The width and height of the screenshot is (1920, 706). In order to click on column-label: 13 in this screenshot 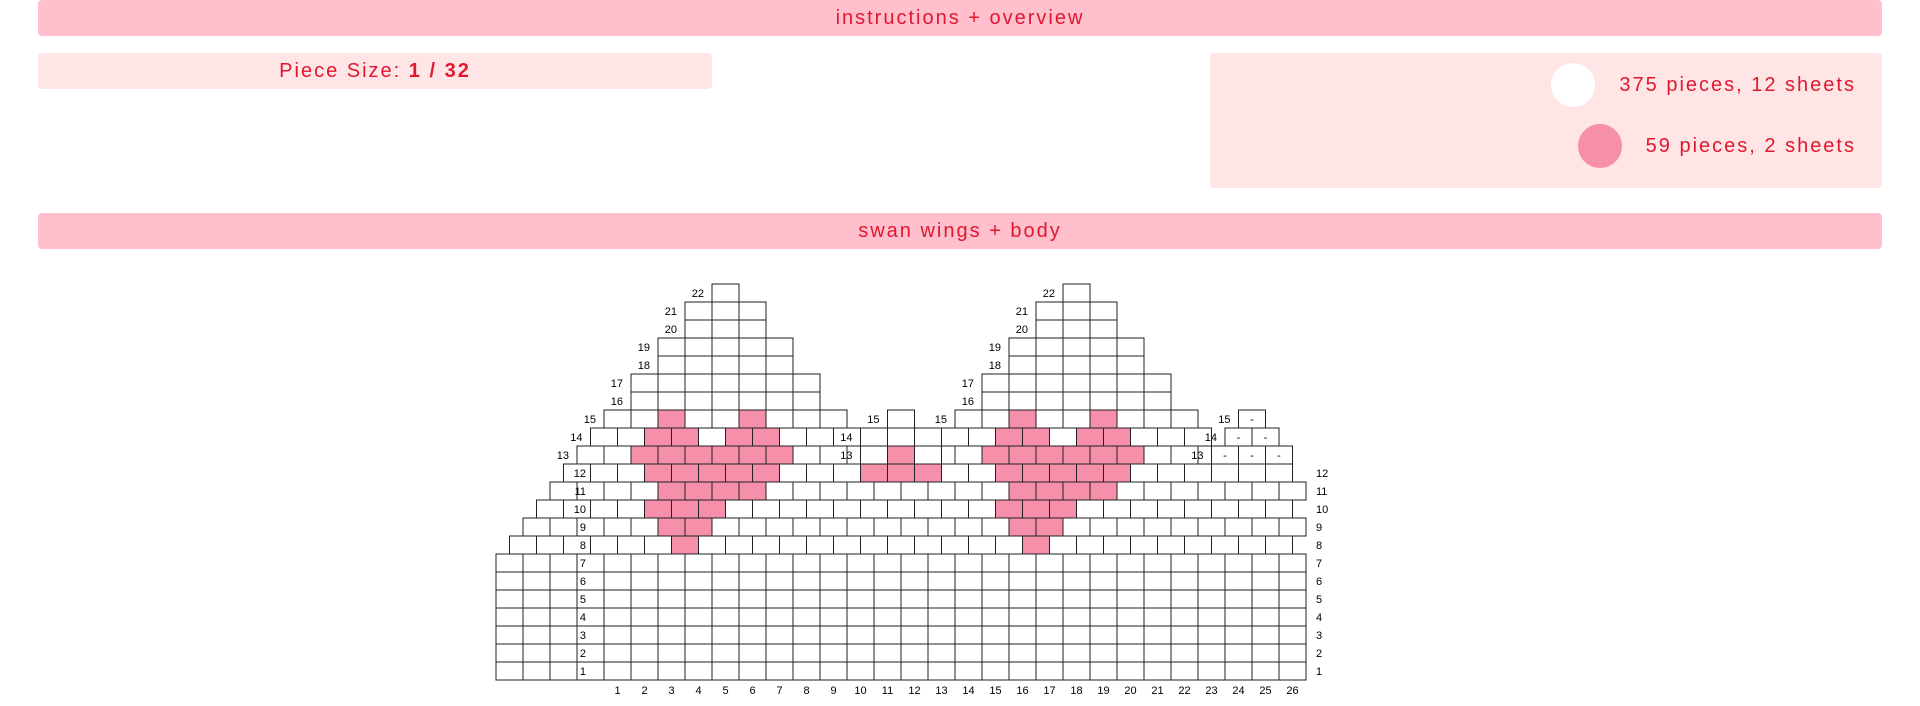, I will do `click(941, 691)`.